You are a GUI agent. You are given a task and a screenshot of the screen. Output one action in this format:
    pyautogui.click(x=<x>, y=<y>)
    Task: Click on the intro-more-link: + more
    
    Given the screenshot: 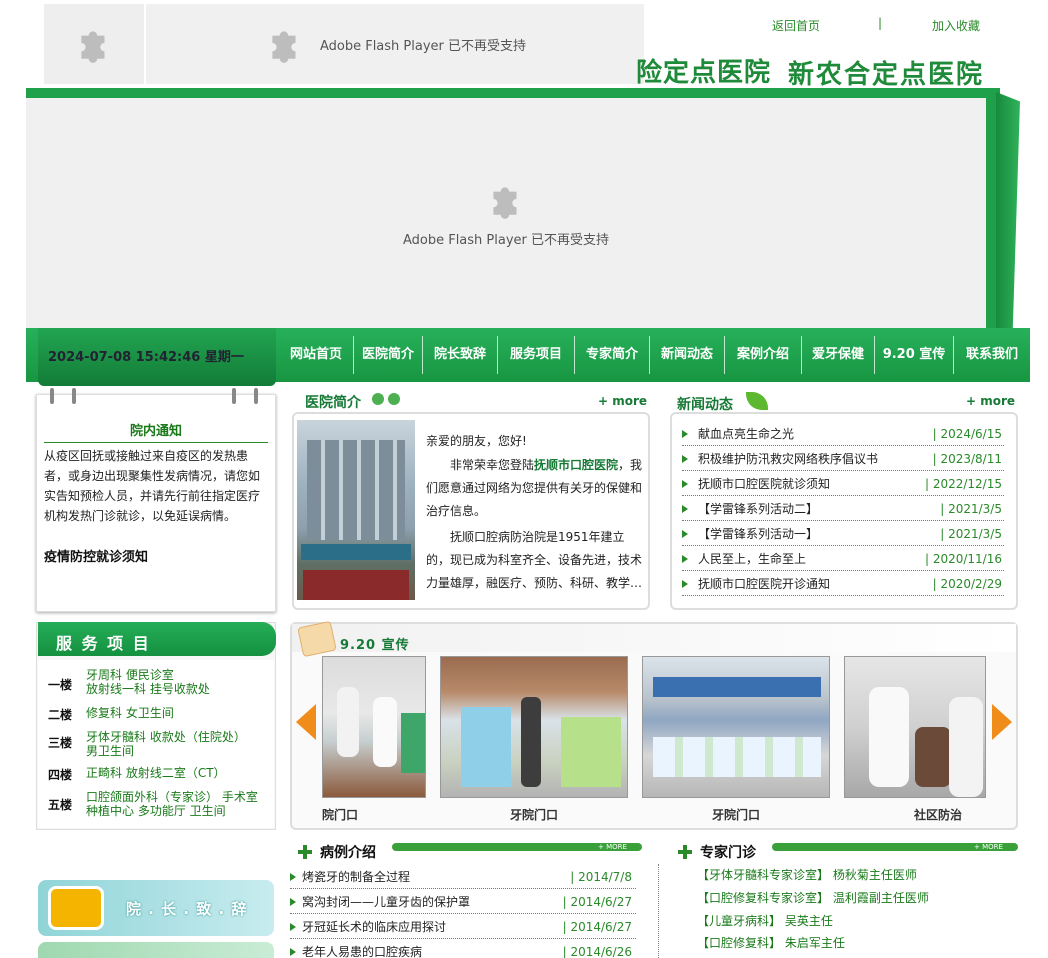 What is the action you would take?
    pyautogui.click(x=622, y=401)
    